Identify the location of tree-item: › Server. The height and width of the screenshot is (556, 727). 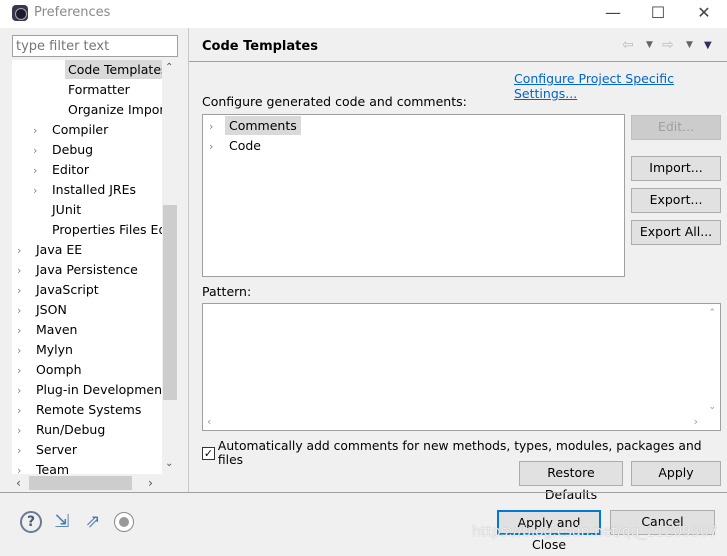
(48, 450).